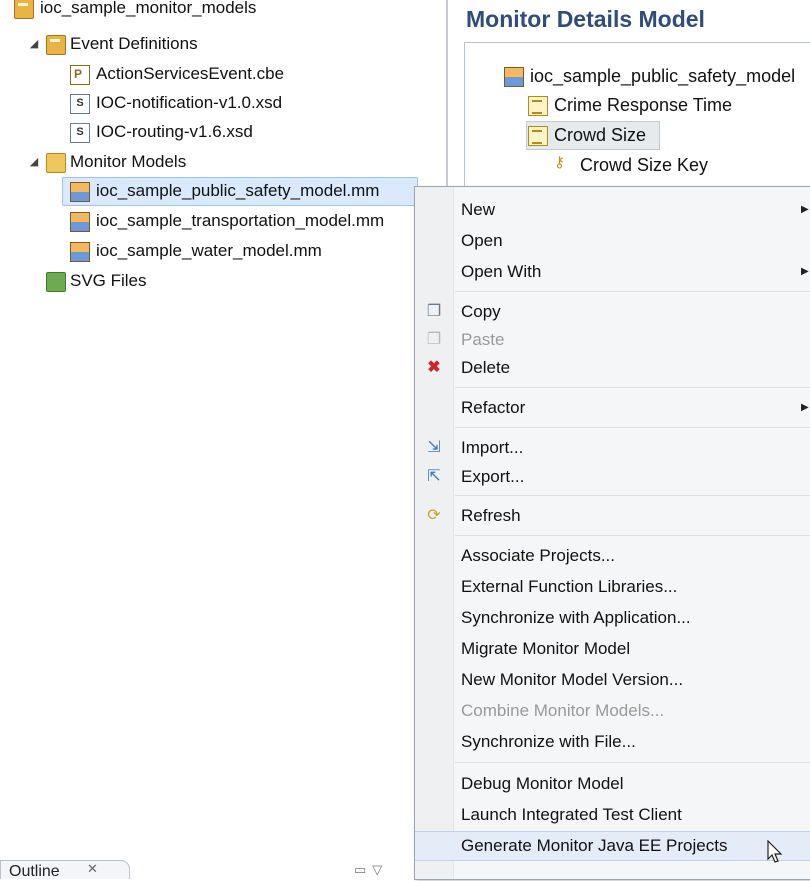 The height and width of the screenshot is (881, 810). I want to click on menu-item-label: Refresh, so click(491, 515).